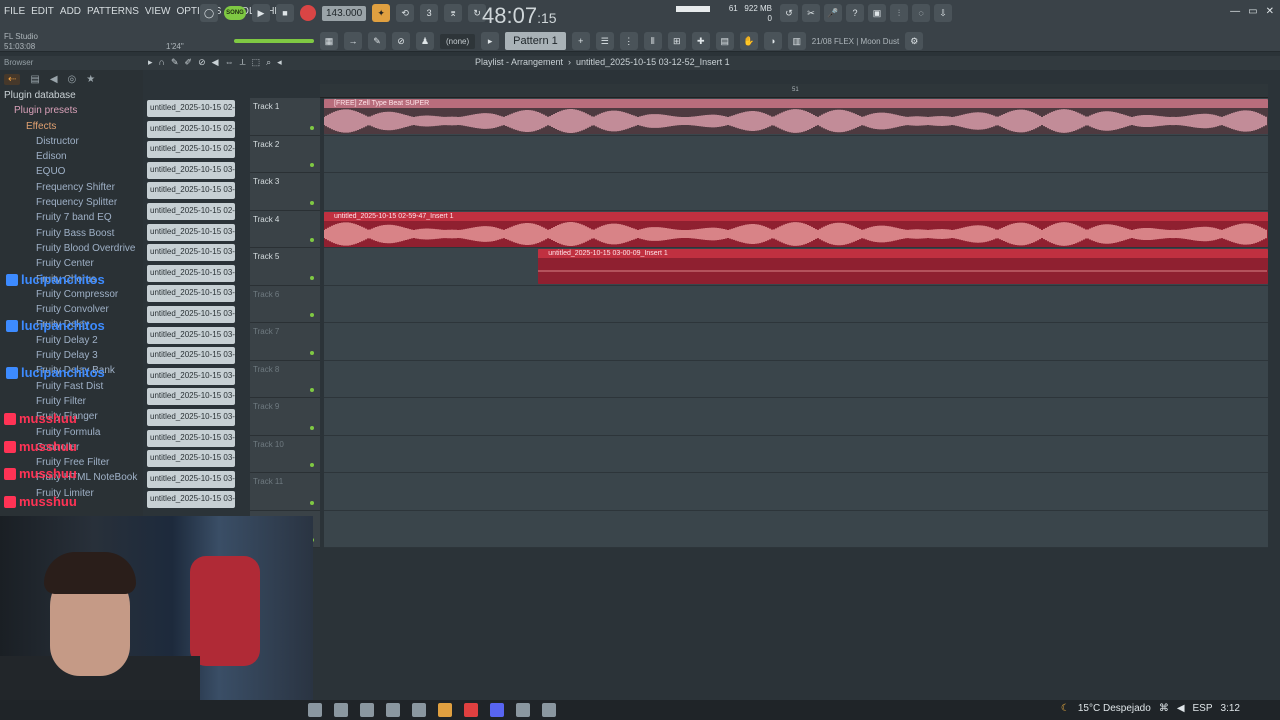 The width and height of the screenshot is (1280, 720). What do you see at coordinates (676, 41) in the screenshot?
I see `browser-icon: ⊞` at bounding box center [676, 41].